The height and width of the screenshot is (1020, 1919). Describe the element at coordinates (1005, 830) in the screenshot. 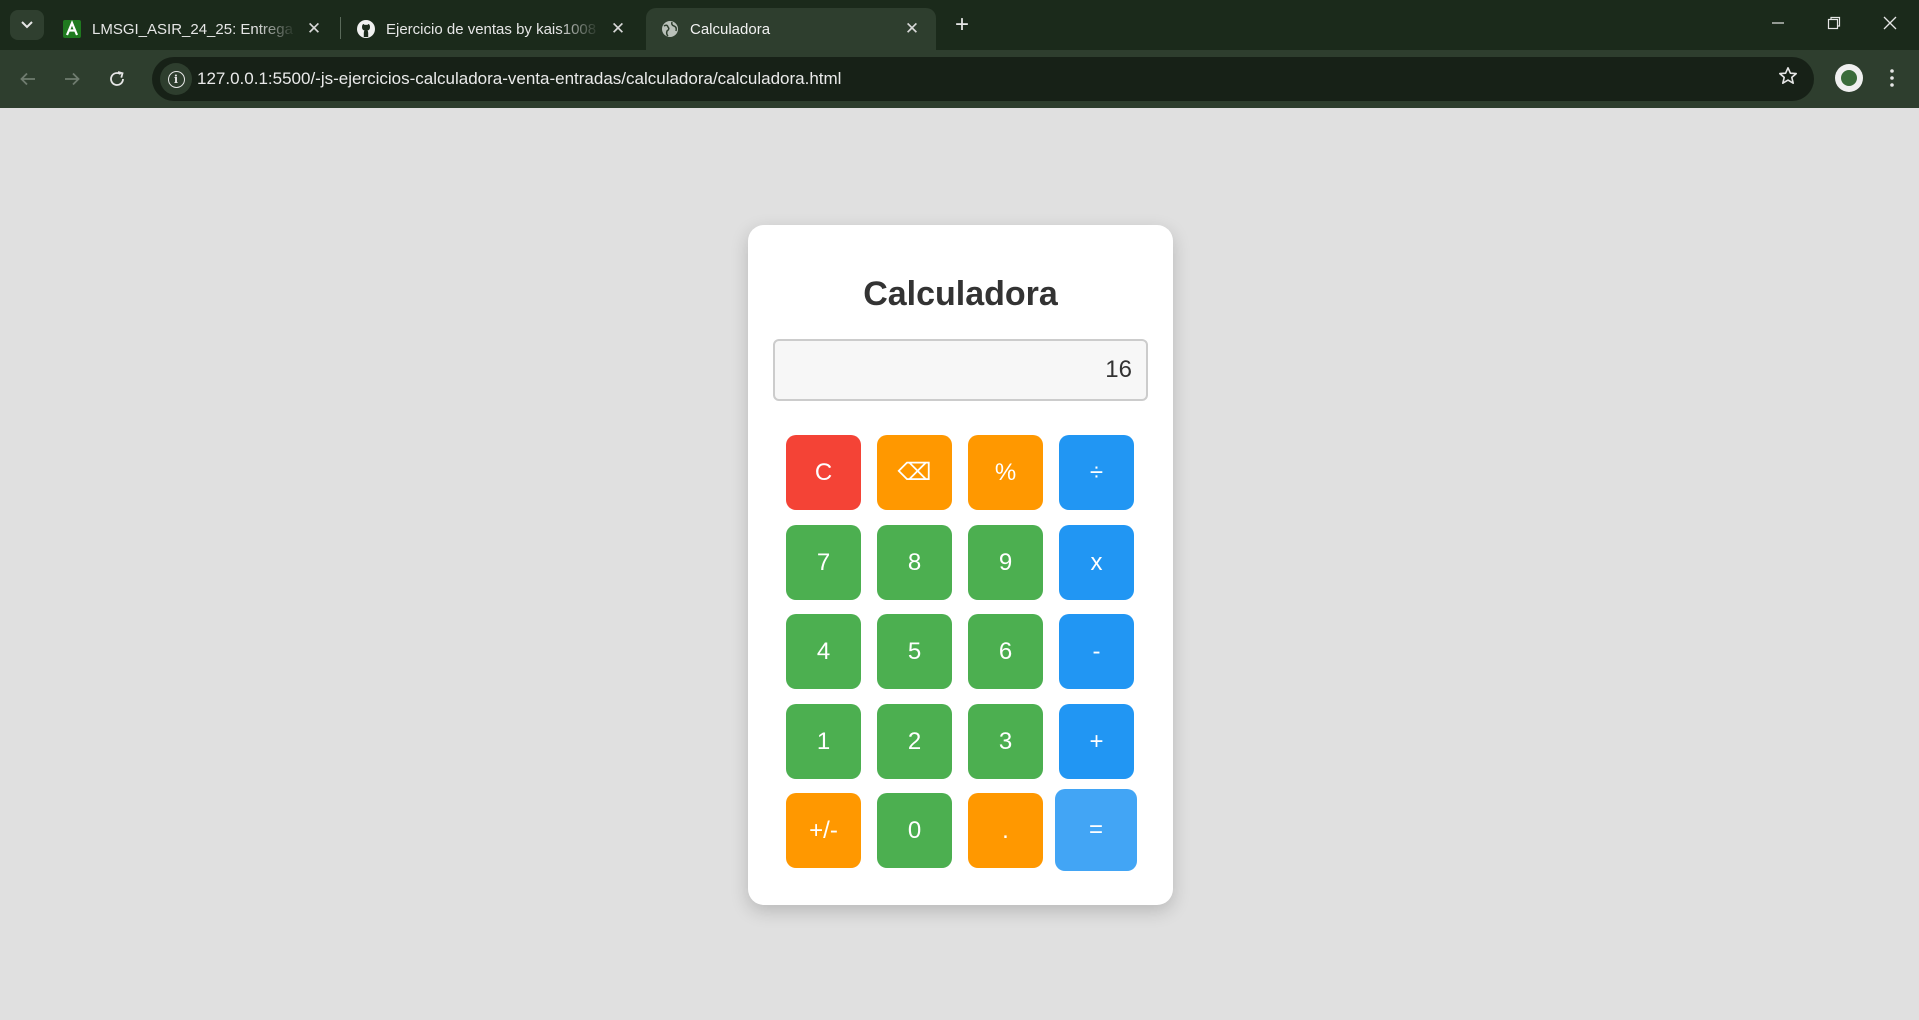

I see `decimal-button: .` at that location.